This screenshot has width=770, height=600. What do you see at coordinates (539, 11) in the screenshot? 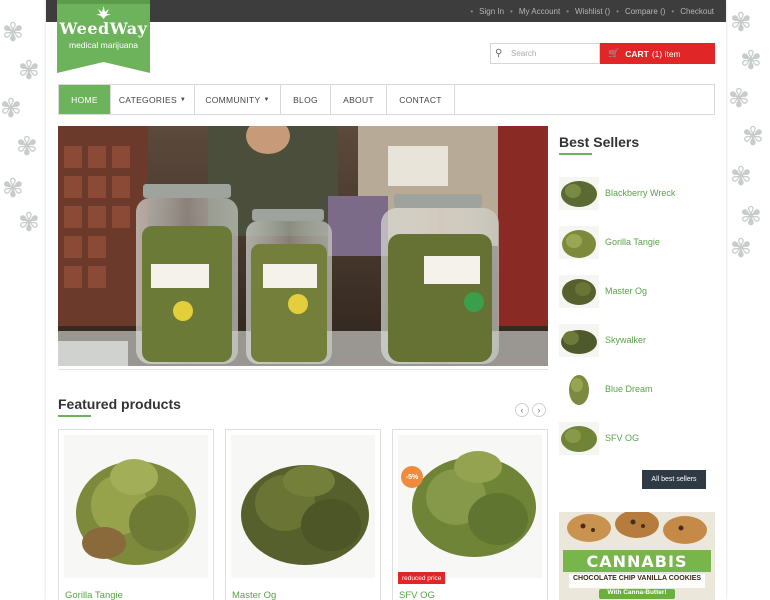
I see `my-account-link: My Account` at bounding box center [539, 11].